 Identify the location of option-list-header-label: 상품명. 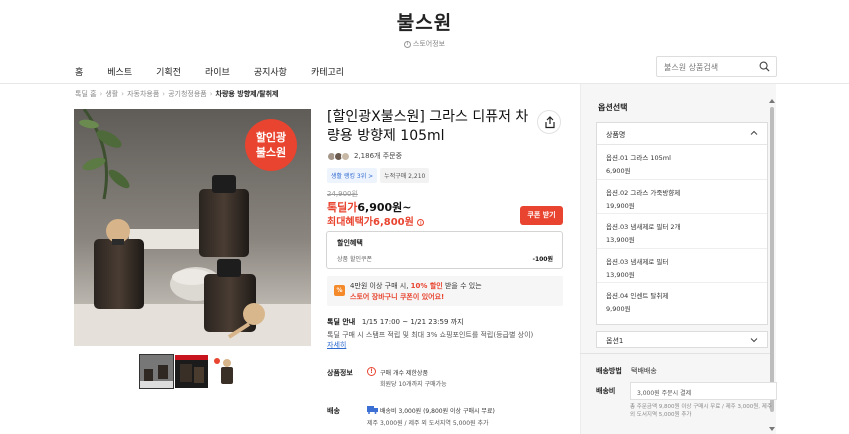
(616, 135).